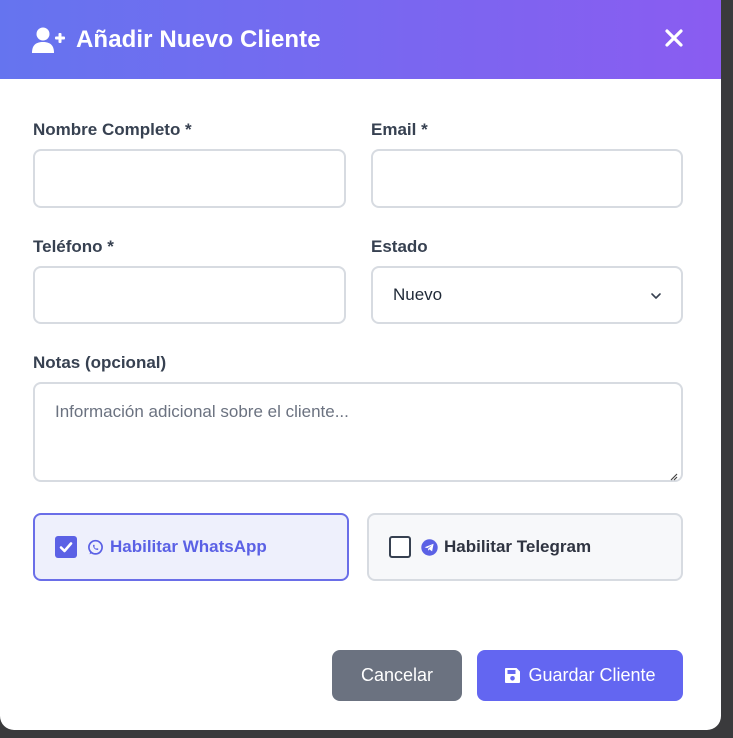 The image size is (733, 738). I want to click on save-client-button: Guardar Cliente, so click(580, 675).